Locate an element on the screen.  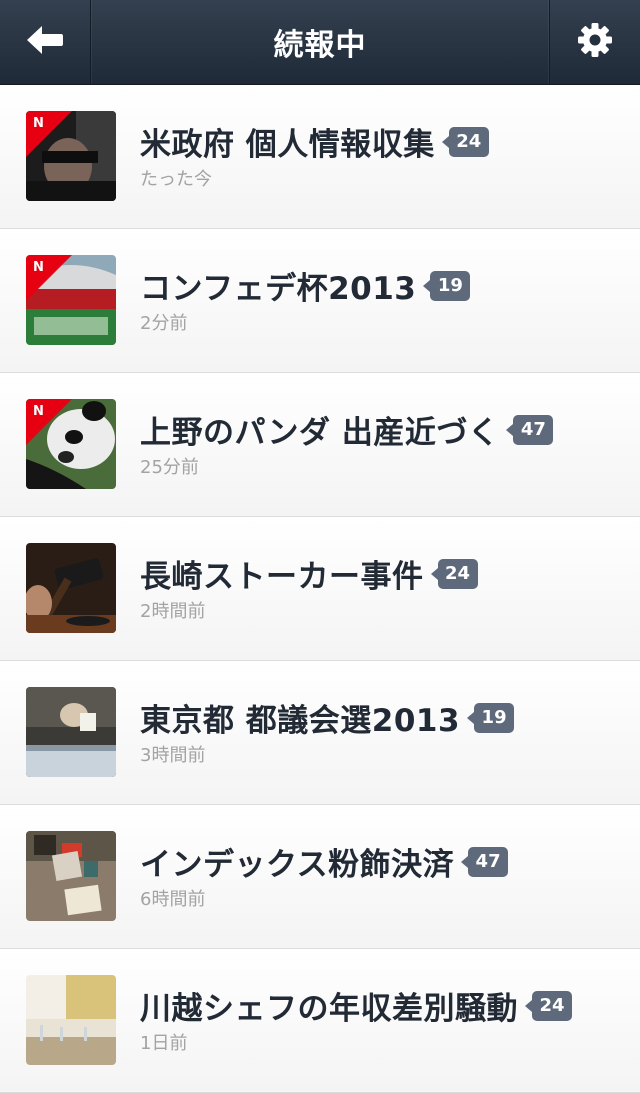
list-item: N 上野のパンダ 出産近づく 47 25分前 is located at coordinates (320, 445).